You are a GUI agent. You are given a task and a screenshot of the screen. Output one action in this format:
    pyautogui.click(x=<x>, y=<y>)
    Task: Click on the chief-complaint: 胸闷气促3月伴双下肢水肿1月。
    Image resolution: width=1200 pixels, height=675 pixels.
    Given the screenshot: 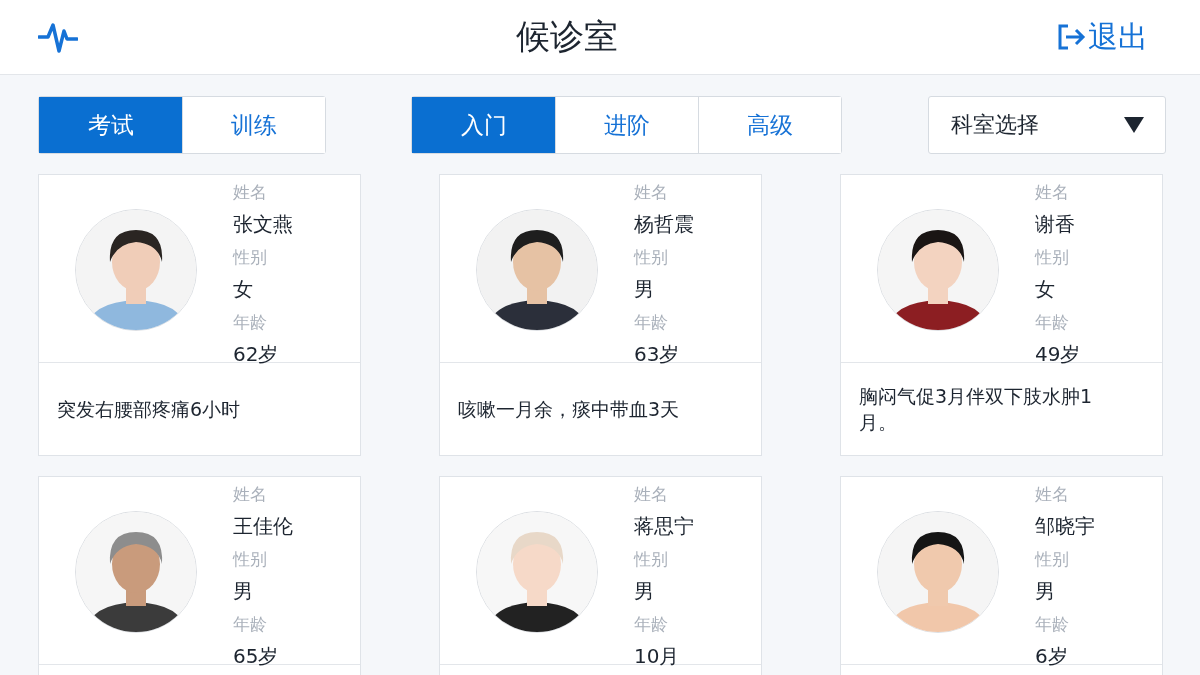 What is the action you would take?
    pyautogui.click(x=976, y=409)
    